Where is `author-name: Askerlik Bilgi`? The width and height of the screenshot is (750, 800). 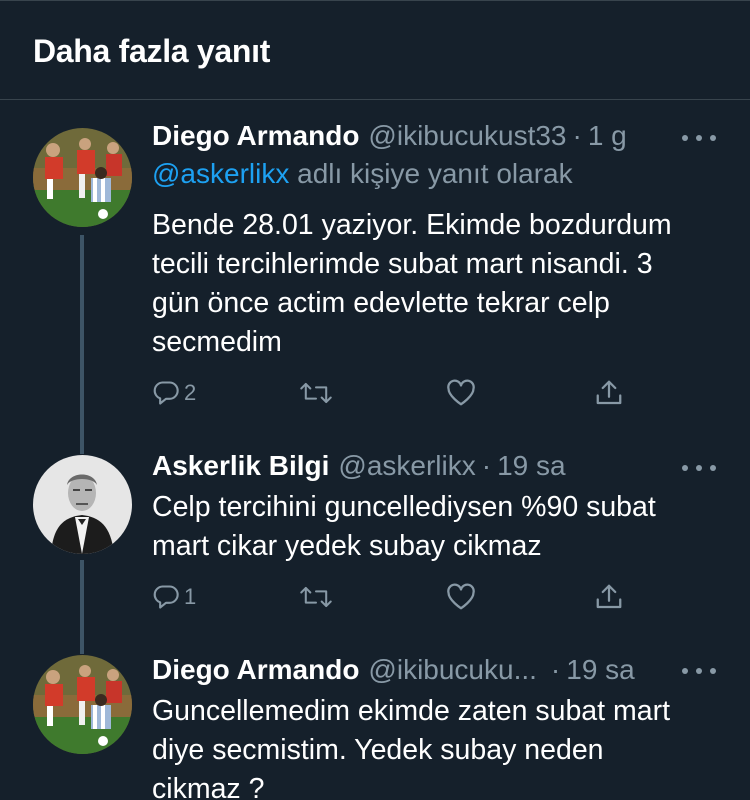
author-name: Askerlik Bilgi is located at coordinates (240, 466).